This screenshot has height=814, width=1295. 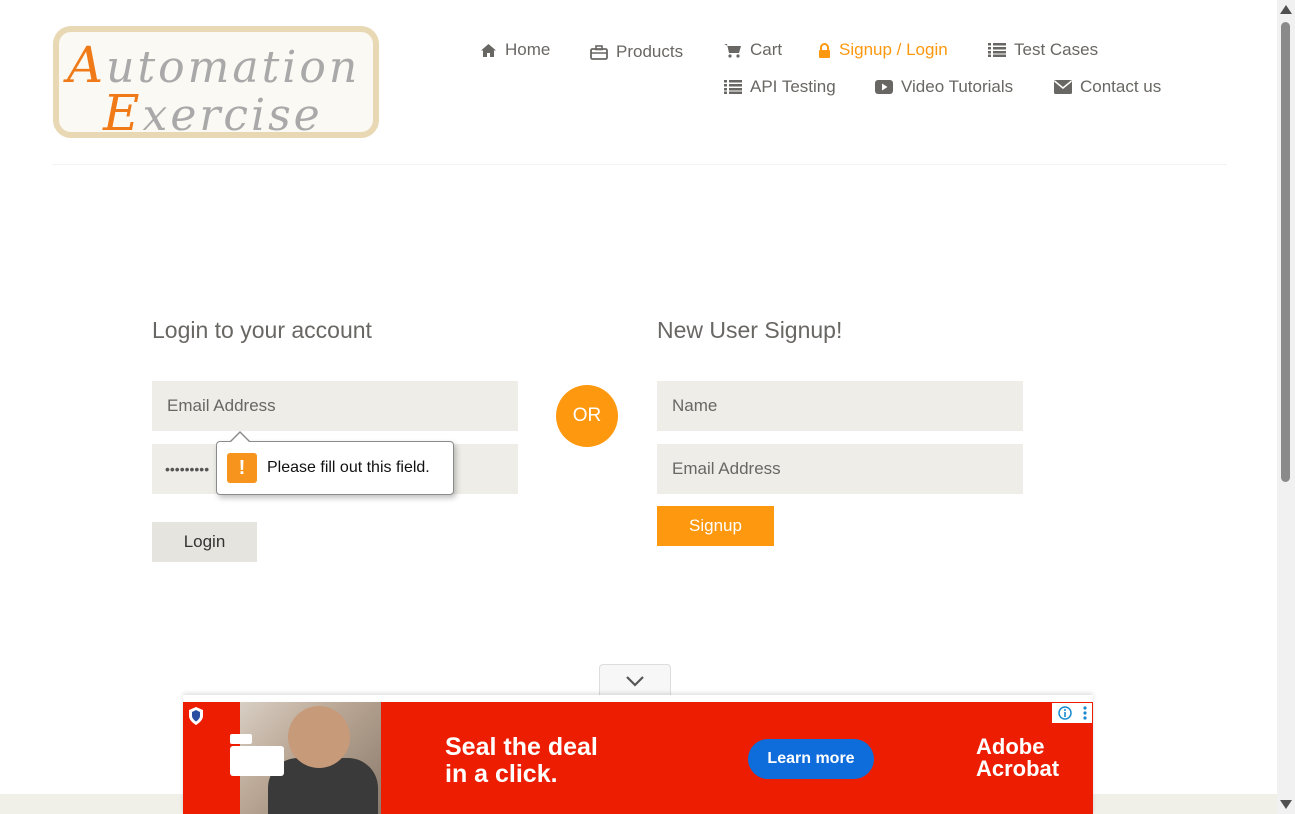 What do you see at coordinates (587, 416) in the screenshot?
I see `or-divider: OR` at bounding box center [587, 416].